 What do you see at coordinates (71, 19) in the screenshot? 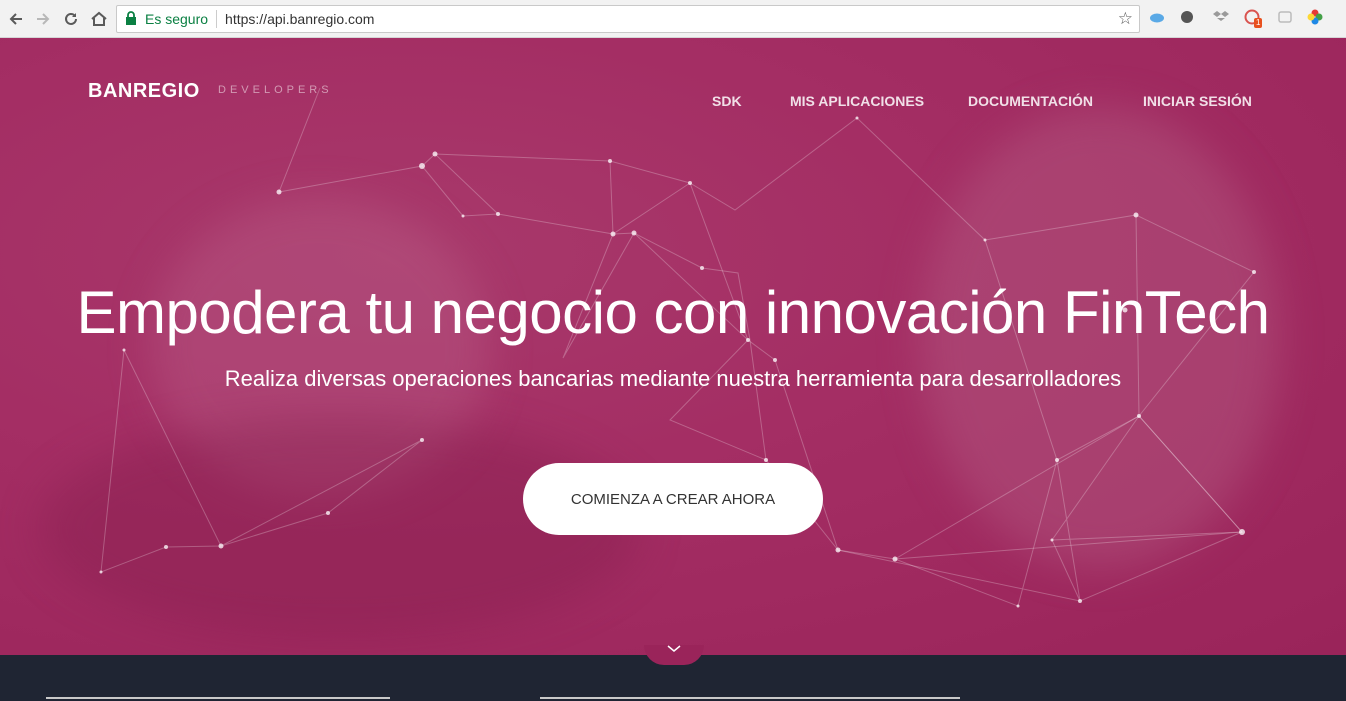
I see `reload-icon` at bounding box center [71, 19].